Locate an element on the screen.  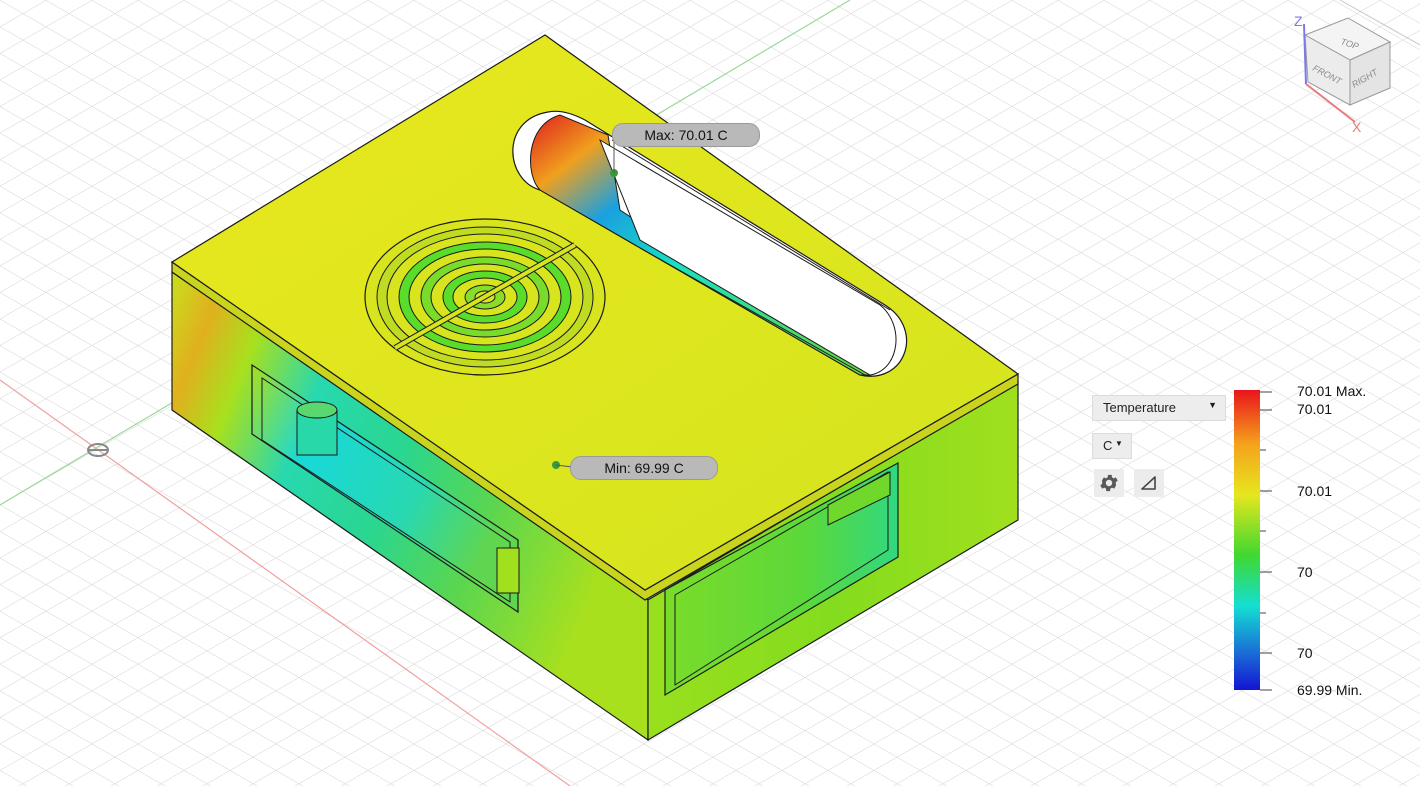
legend-label-min: 69.99 Min. is located at coordinates (1330, 690).